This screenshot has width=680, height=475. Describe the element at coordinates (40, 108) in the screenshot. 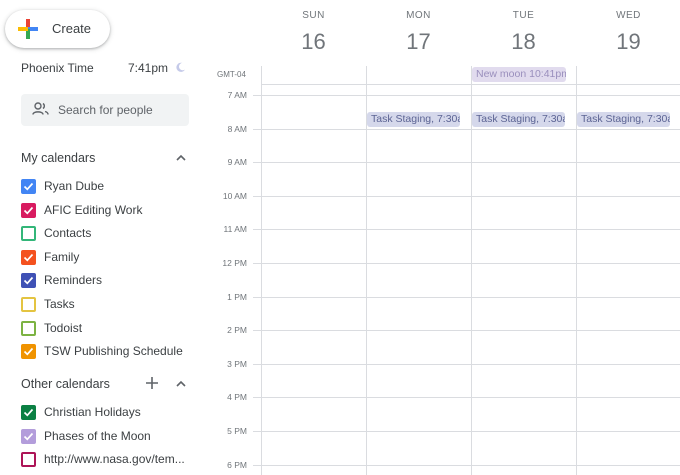

I see `people-icon` at that location.